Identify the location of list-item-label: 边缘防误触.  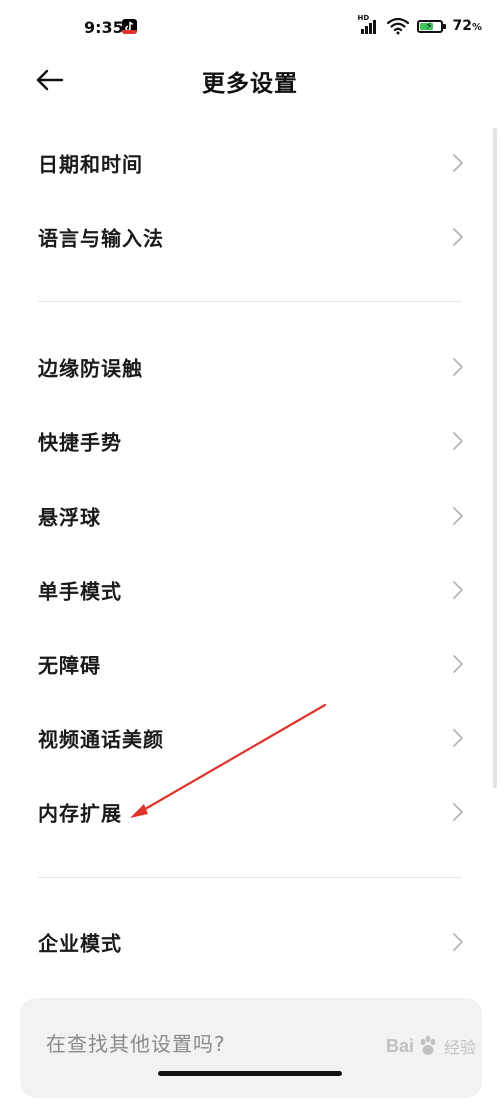
(90, 368).